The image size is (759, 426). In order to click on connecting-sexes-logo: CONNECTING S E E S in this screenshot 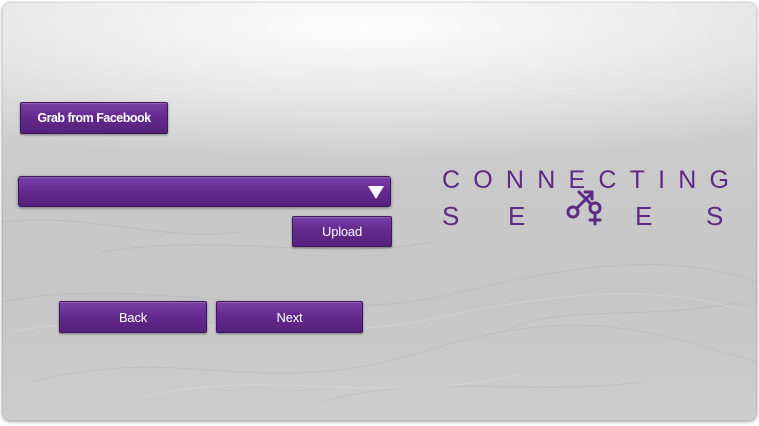, I will do `click(585, 198)`.